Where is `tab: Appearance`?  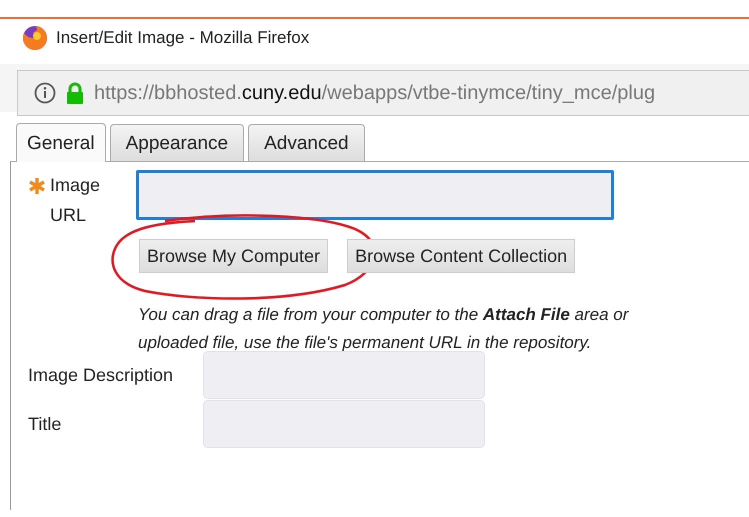 tab: Appearance is located at coordinates (177, 142).